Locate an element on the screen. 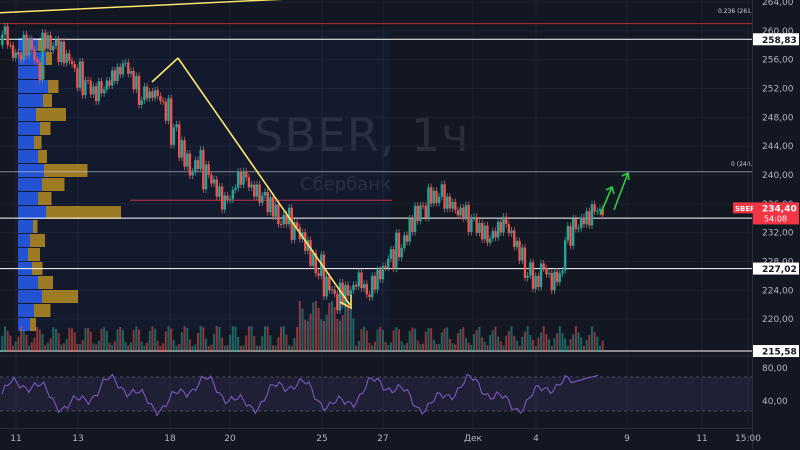  price-tick-label: 248,00 is located at coordinates (778, 118).